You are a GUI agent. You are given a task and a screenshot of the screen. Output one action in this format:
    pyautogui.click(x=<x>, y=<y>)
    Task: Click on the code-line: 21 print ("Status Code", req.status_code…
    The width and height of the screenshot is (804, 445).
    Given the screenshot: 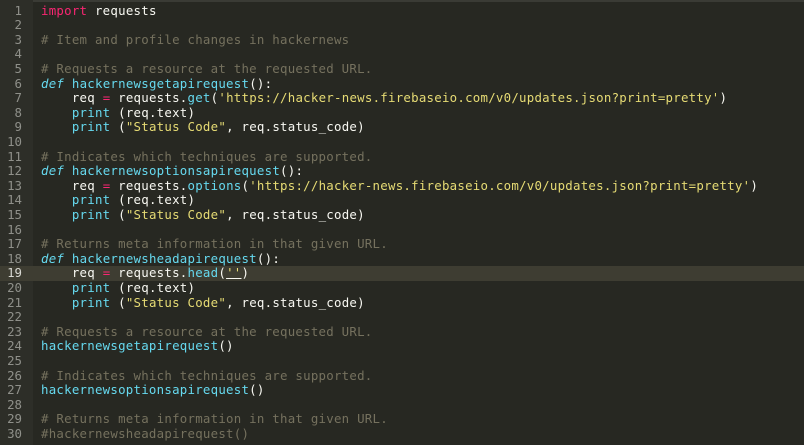 What is the action you would take?
    pyautogui.click(x=402, y=302)
    